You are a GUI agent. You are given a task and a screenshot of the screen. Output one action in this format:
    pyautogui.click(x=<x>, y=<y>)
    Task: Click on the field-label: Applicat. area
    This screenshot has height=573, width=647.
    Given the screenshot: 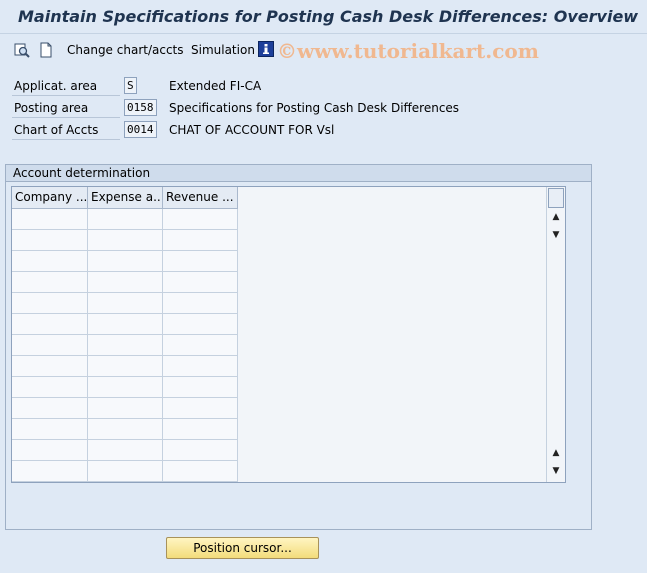 What is the action you would take?
    pyautogui.click(x=66, y=86)
    